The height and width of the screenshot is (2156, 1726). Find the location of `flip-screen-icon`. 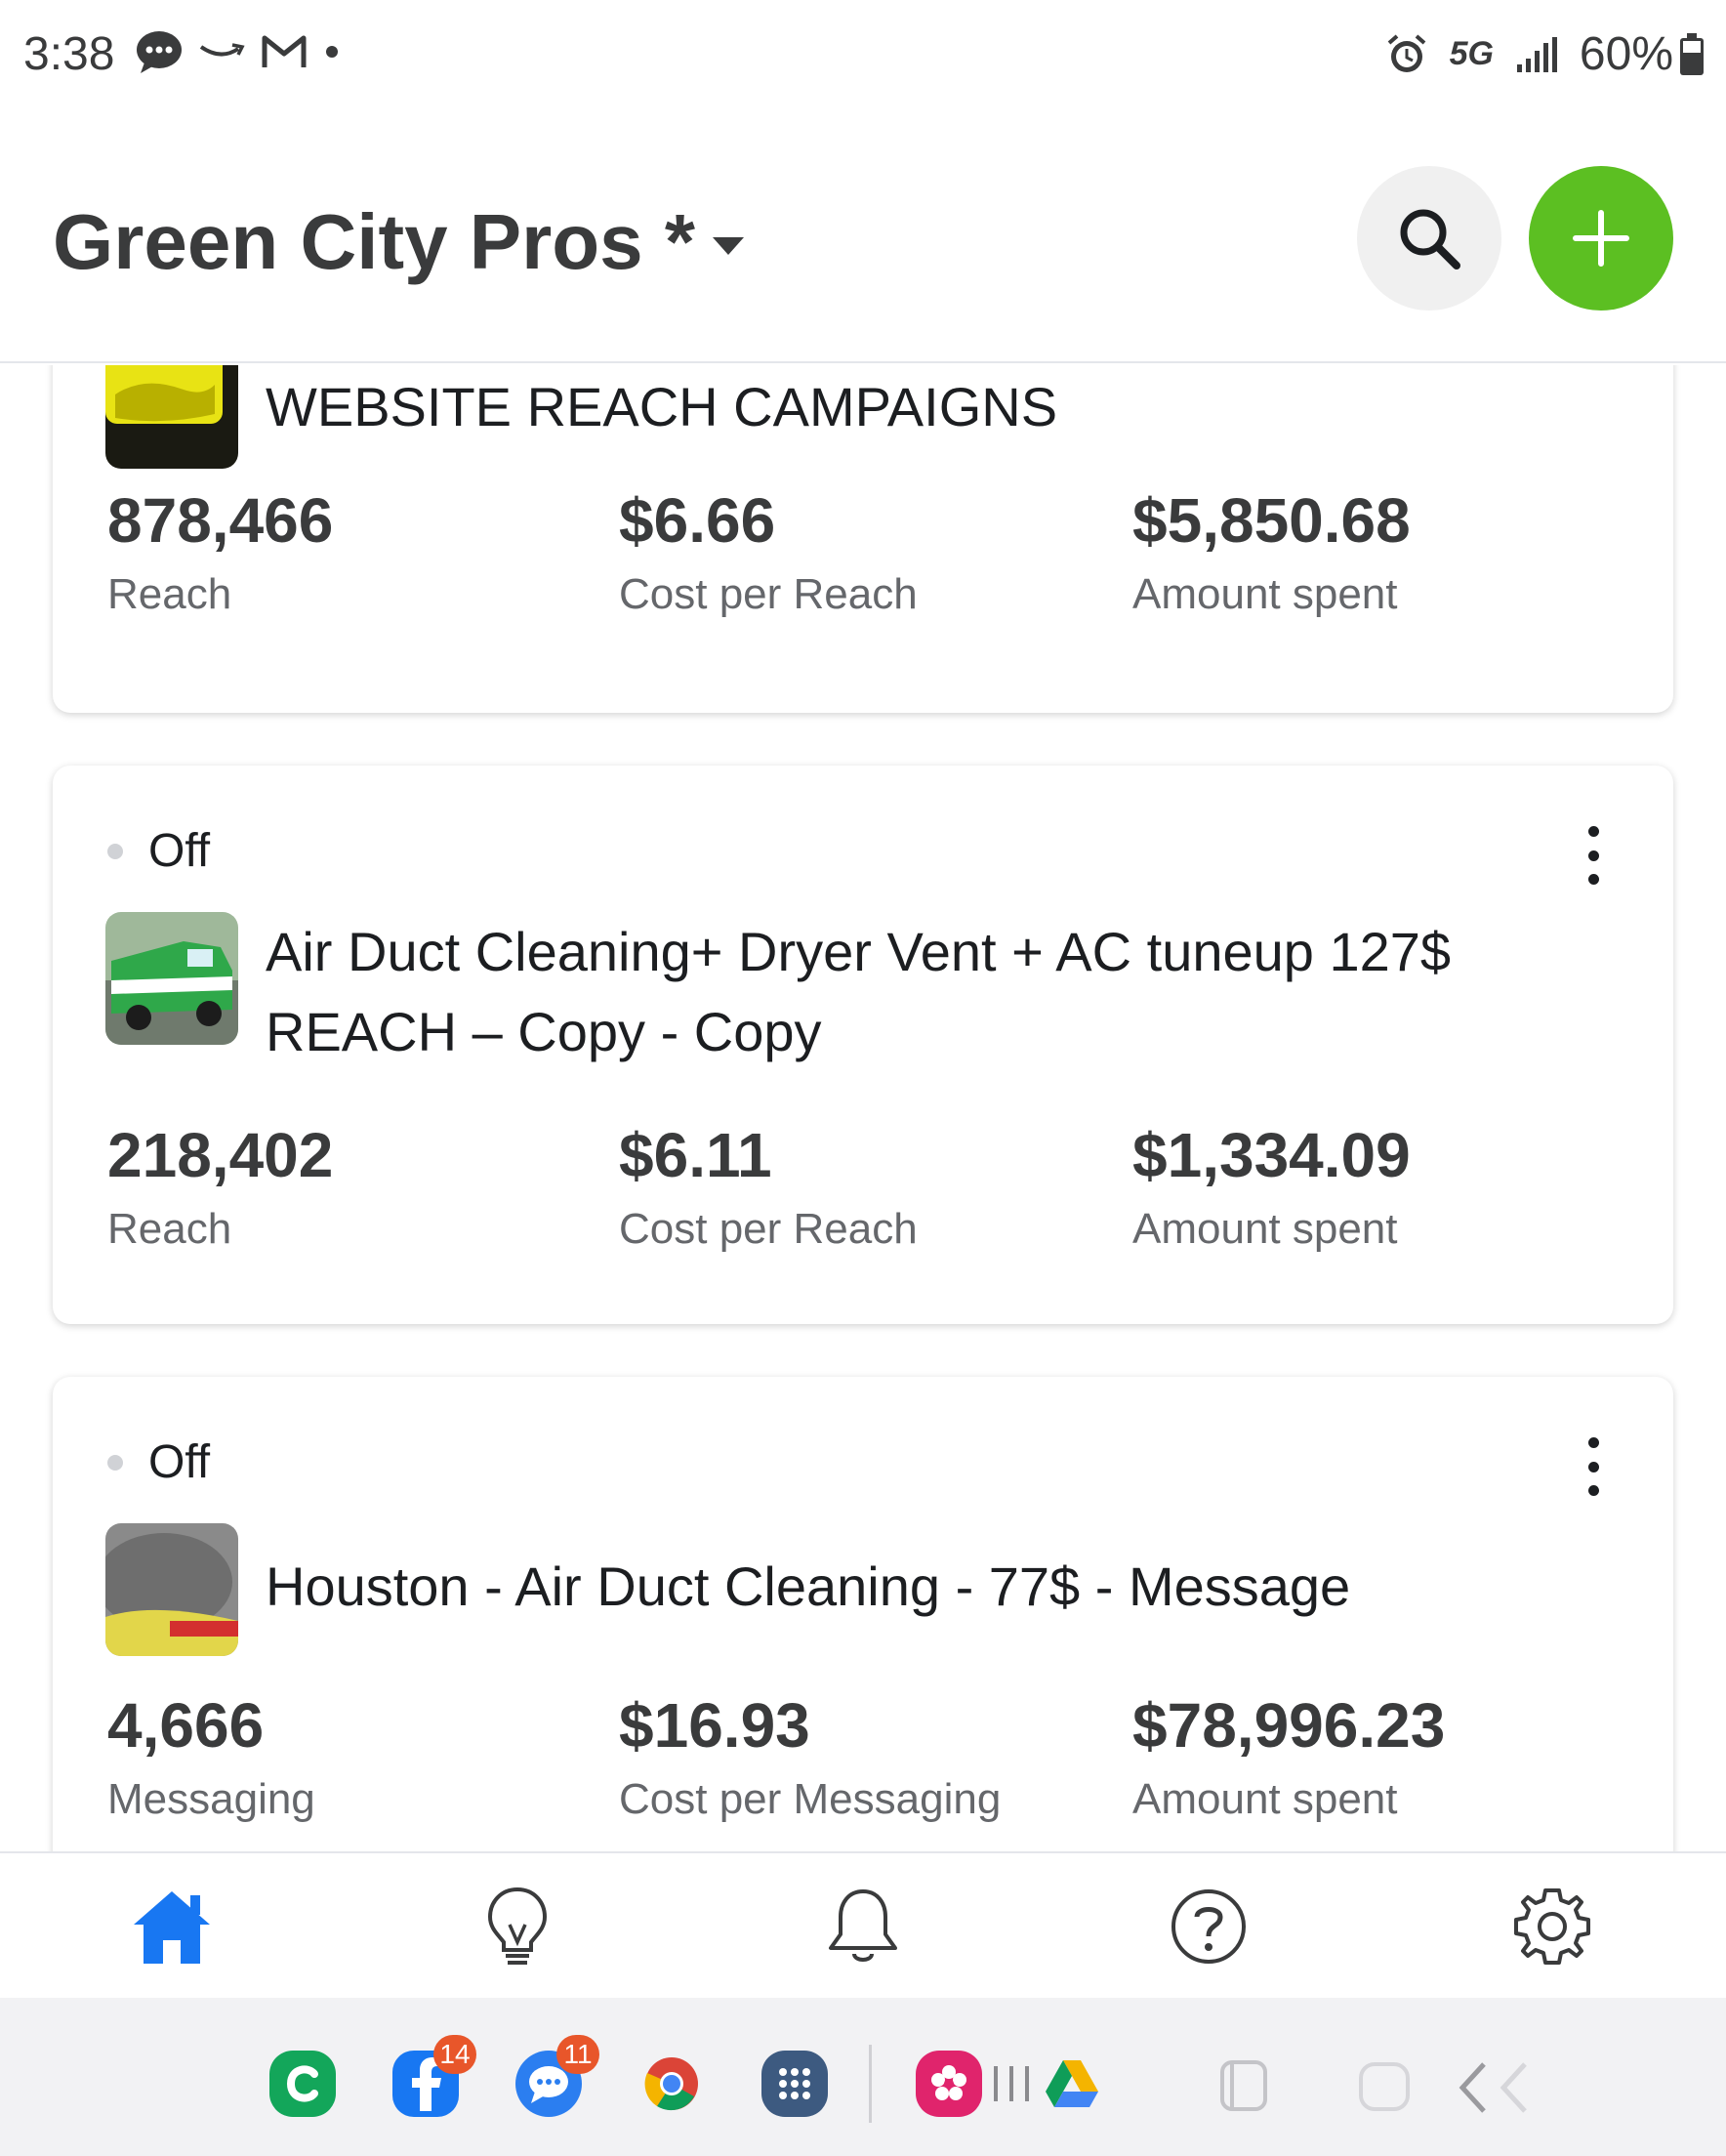

flip-screen-icon is located at coordinates (1243, 2086).